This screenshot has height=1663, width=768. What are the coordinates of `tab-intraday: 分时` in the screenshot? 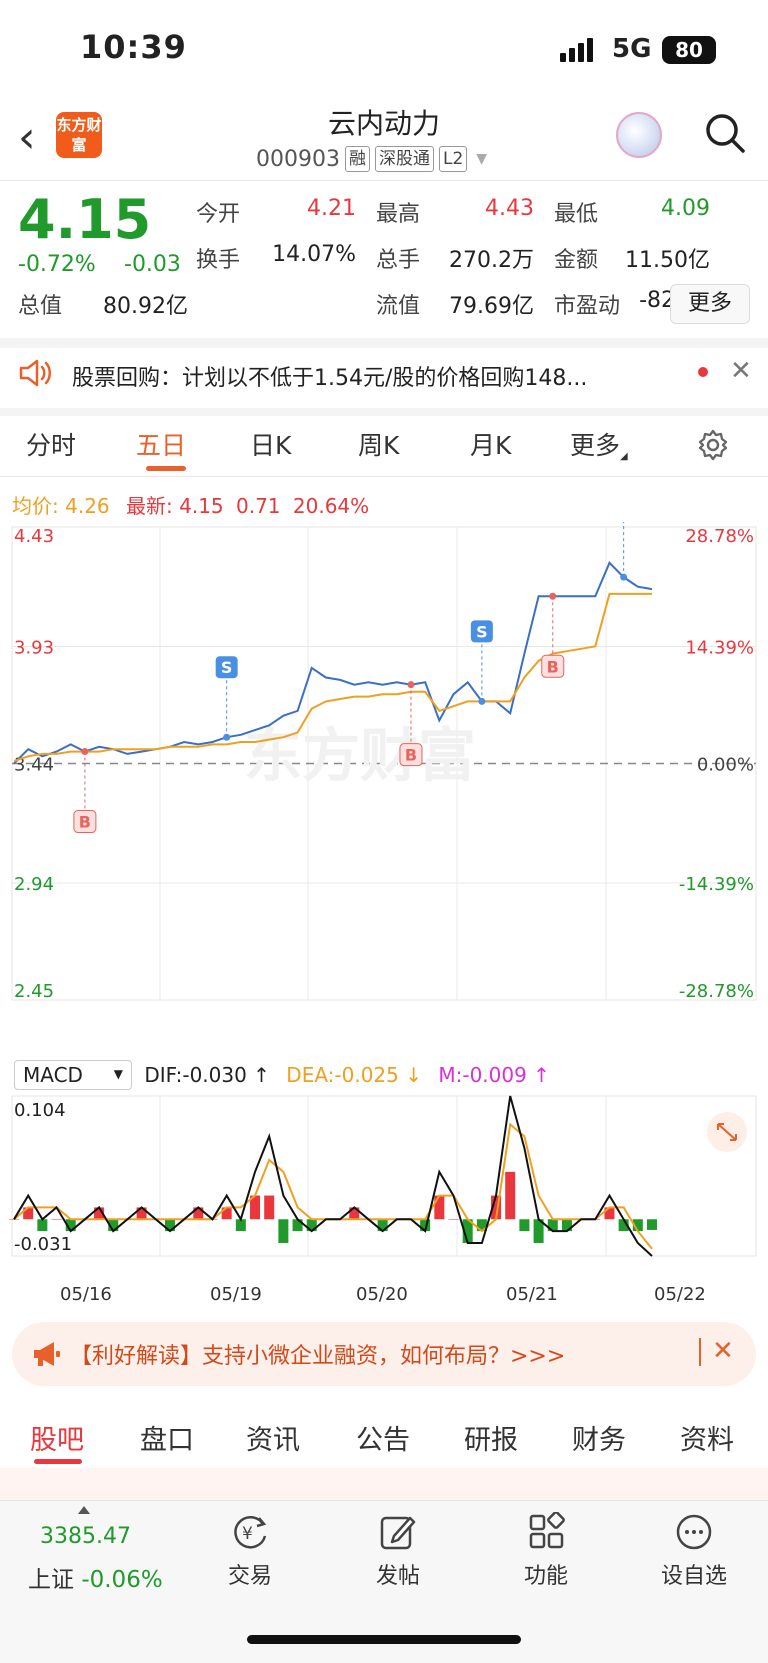 It's located at (51, 444).